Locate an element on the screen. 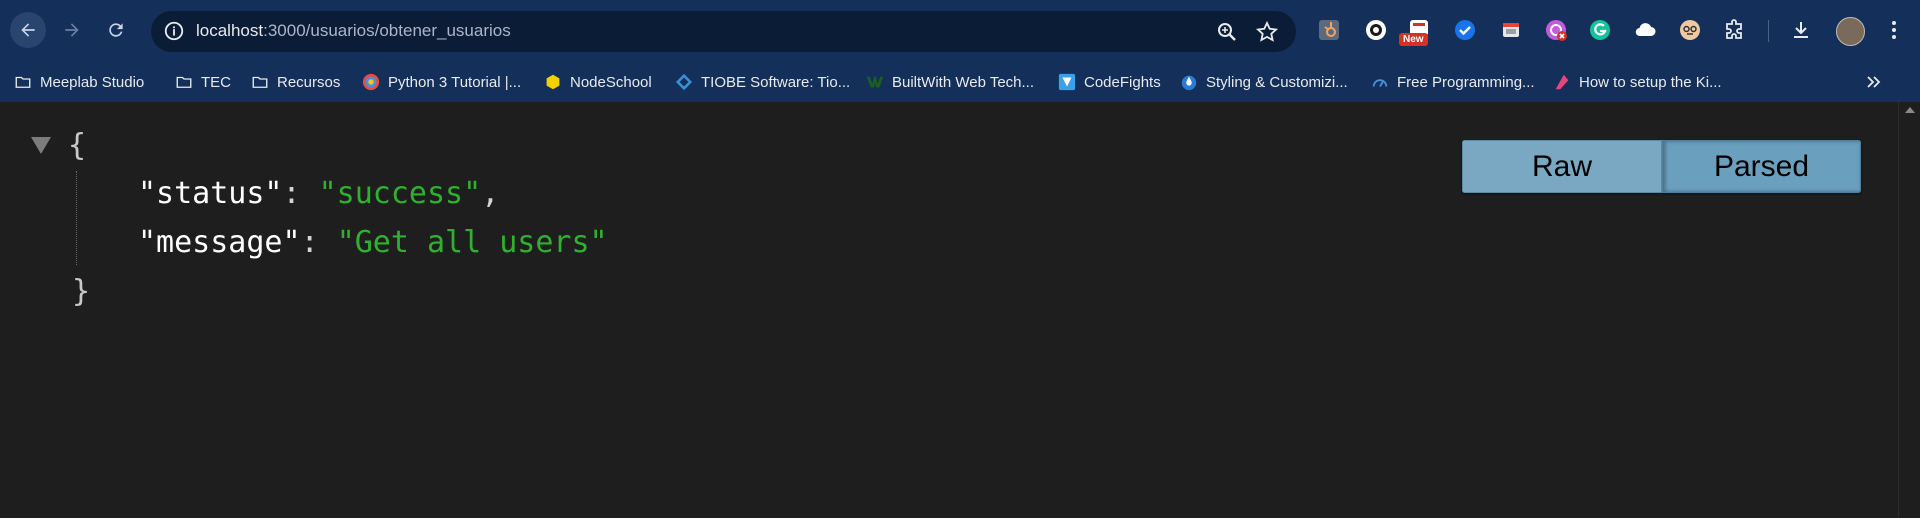  cloud-gauge-icon is located at coordinates (1380, 82).